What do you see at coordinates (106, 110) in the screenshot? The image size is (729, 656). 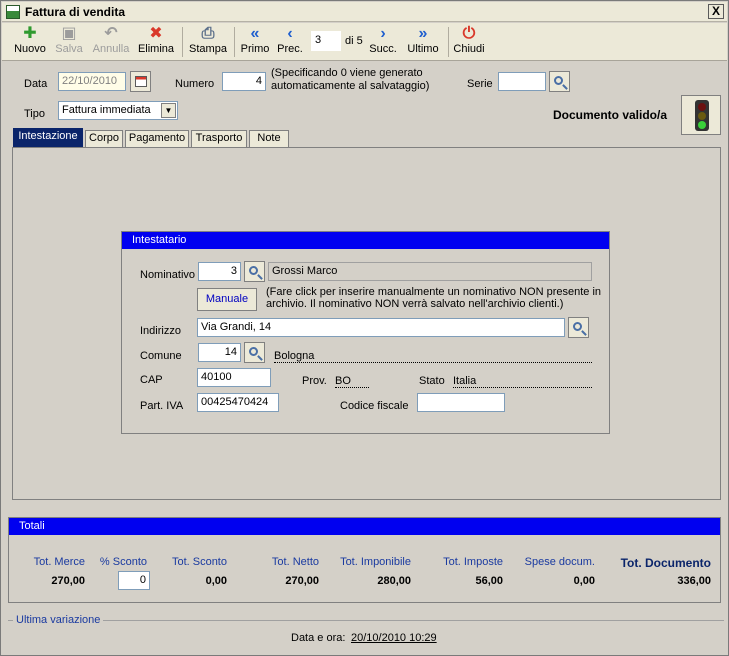 I see `type-select-value: Fattura immediata` at bounding box center [106, 110].